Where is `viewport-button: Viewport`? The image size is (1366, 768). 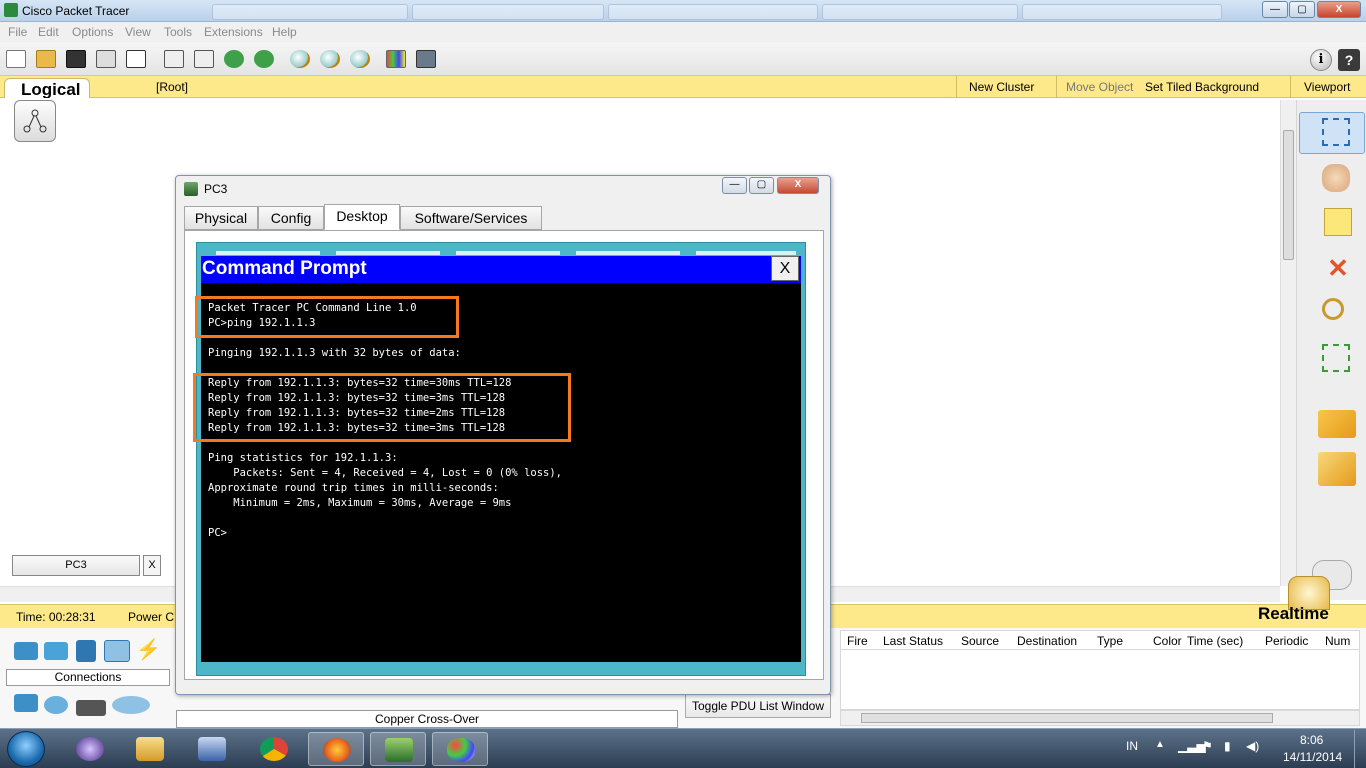
viewport-button: Viewport is located at coordinates (1327, 87).